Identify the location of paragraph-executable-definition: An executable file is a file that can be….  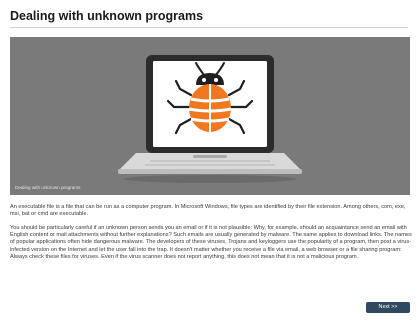
(208, 211).